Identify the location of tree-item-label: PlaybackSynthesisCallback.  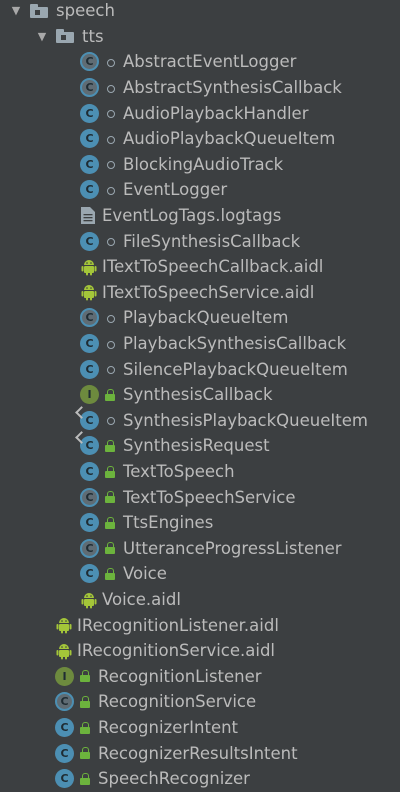
(235, 344).